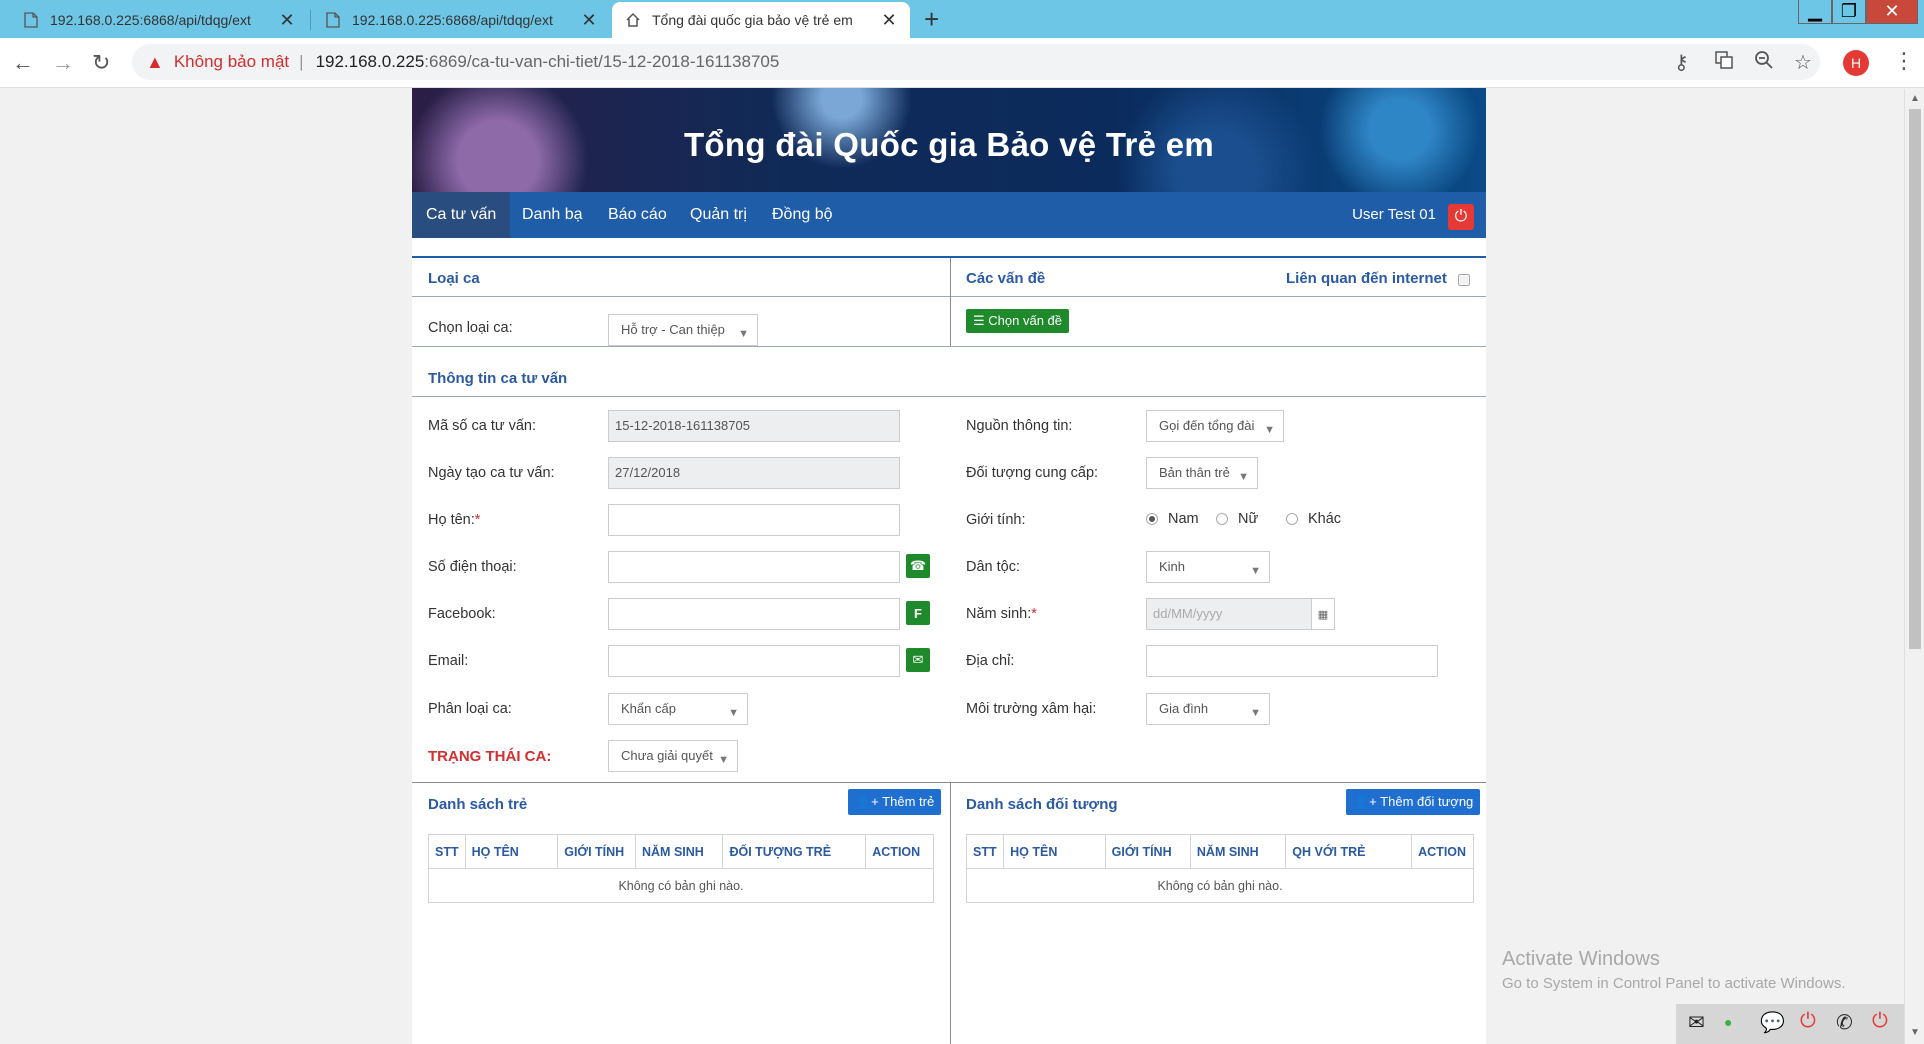  What do you see at coordinates (478, 804) in the screenshot?
I see `section-title-danh-sach-tre: Danh sách trẻ` at bounding box center [478, 804].